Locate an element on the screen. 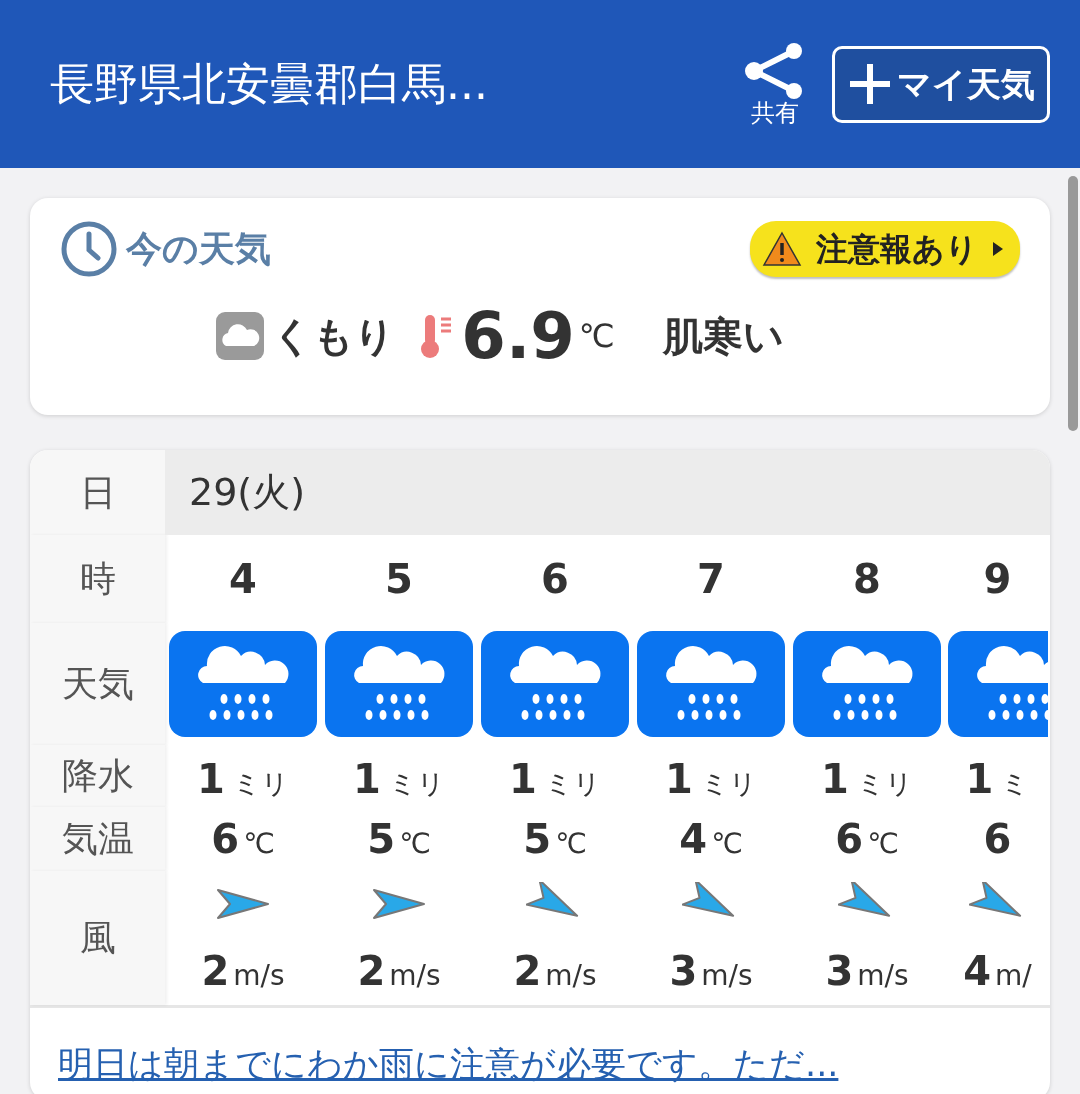  share-button: 共有 is located at coordinates (775, 84).